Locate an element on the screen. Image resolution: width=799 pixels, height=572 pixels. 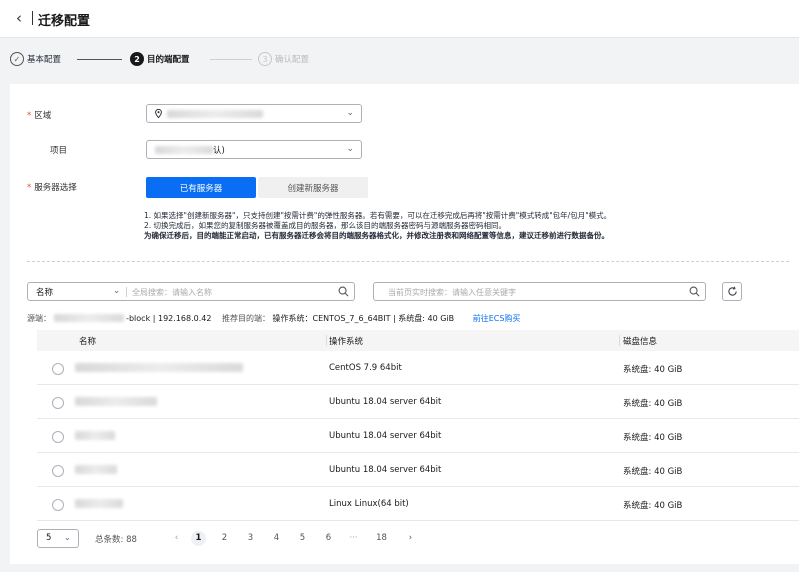
step-label: 确认配置 is located at coordinates (292, 60).